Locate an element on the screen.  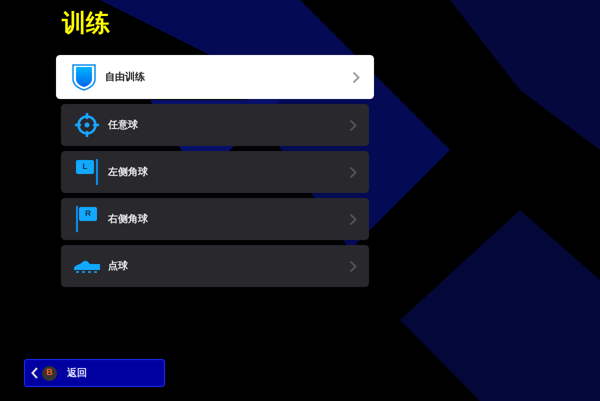
boot-icon is located at coordinates (87, 266).